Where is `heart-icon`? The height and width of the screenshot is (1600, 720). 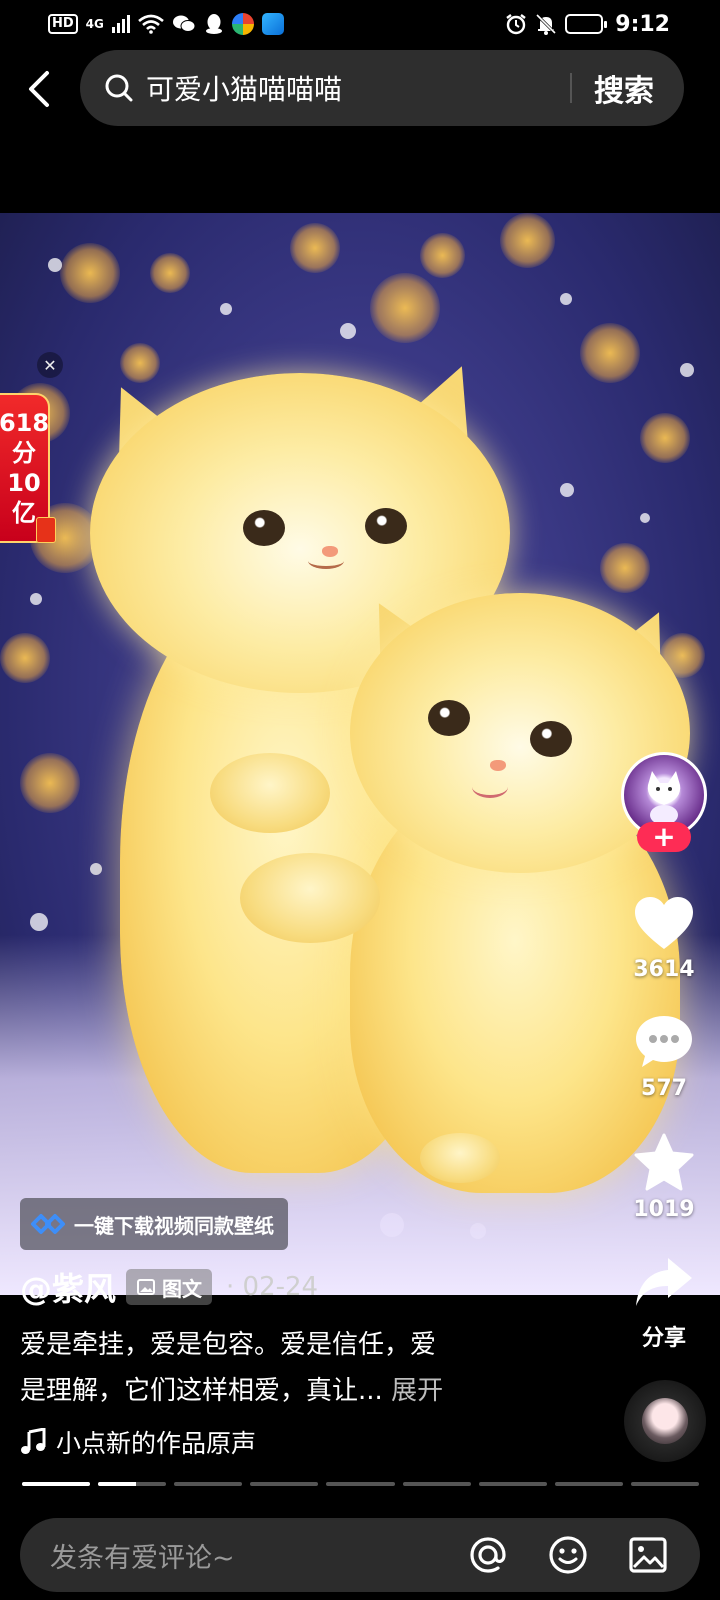
heart-icon is located at coordinates (664, 923).